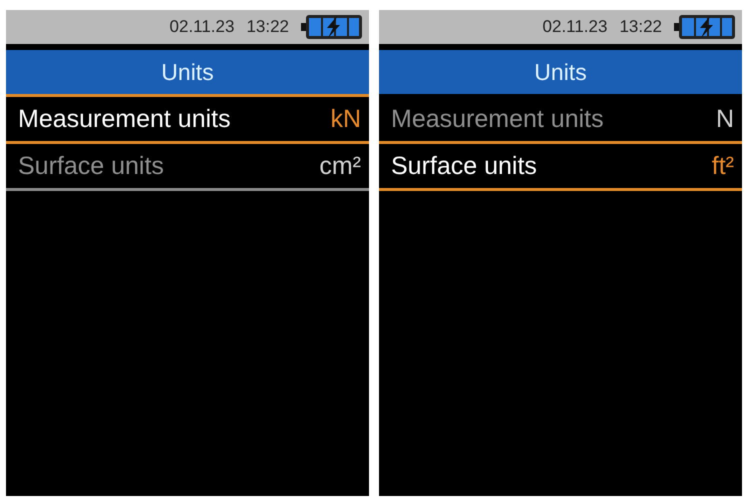 The width and height of the screenshot is (748, 498). I want to click on setting-value: N, so click(725, 119).